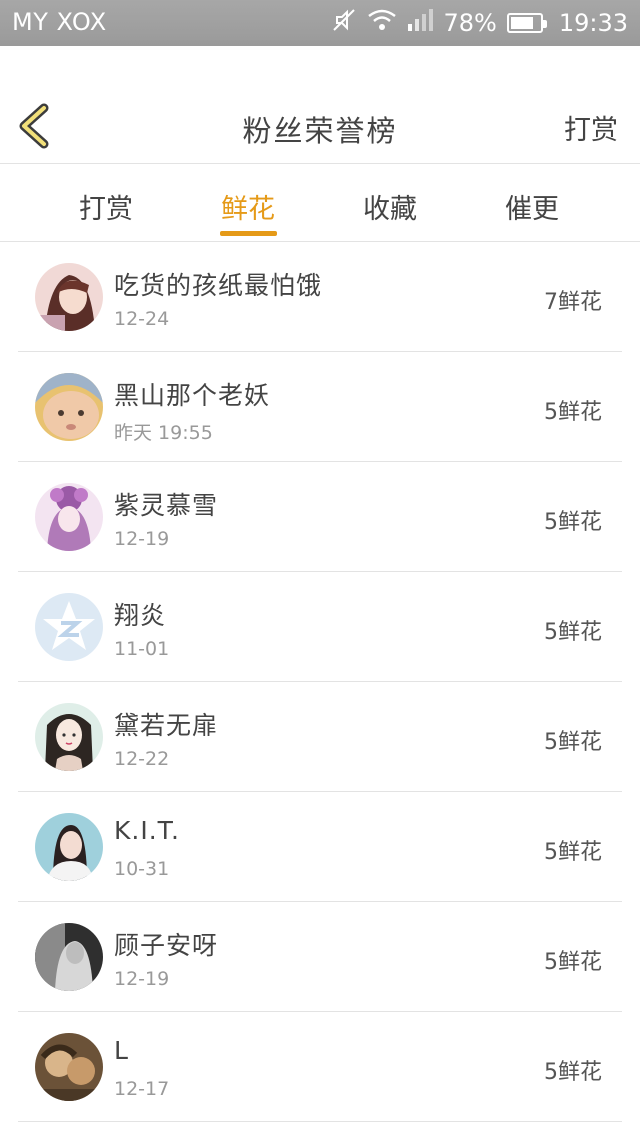 This screenshot has width=640, height=1138. Describe the element at coordinates (142, 759) in the screenshot. I see `fan-date: 12-22` at that location.